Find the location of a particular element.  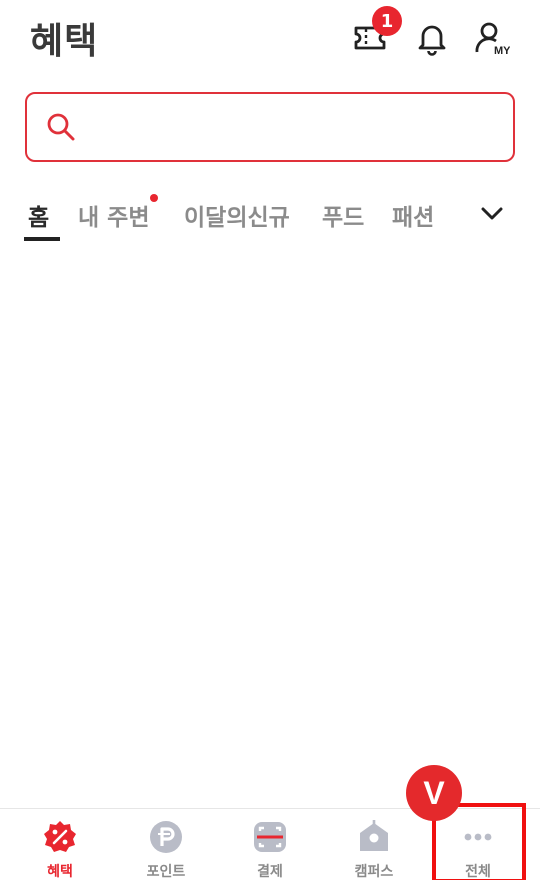

new-dot is located at coordinates (153, 198).